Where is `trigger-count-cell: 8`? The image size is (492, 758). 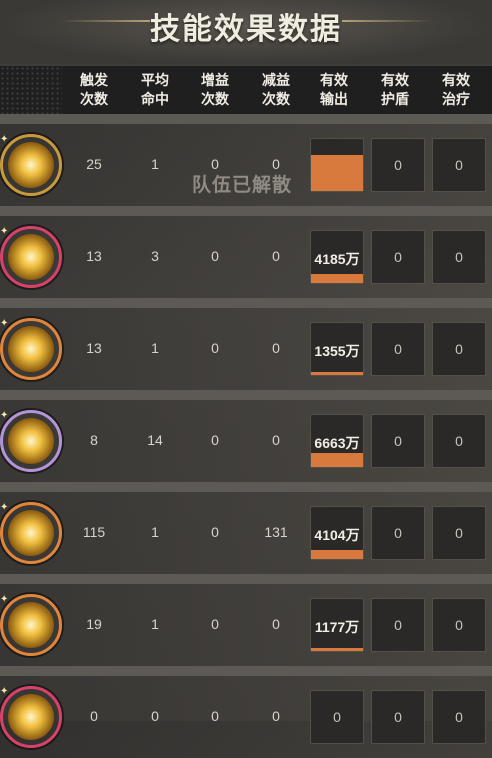
trigger-count-cell: 8 is located at coordinates (94, 440).